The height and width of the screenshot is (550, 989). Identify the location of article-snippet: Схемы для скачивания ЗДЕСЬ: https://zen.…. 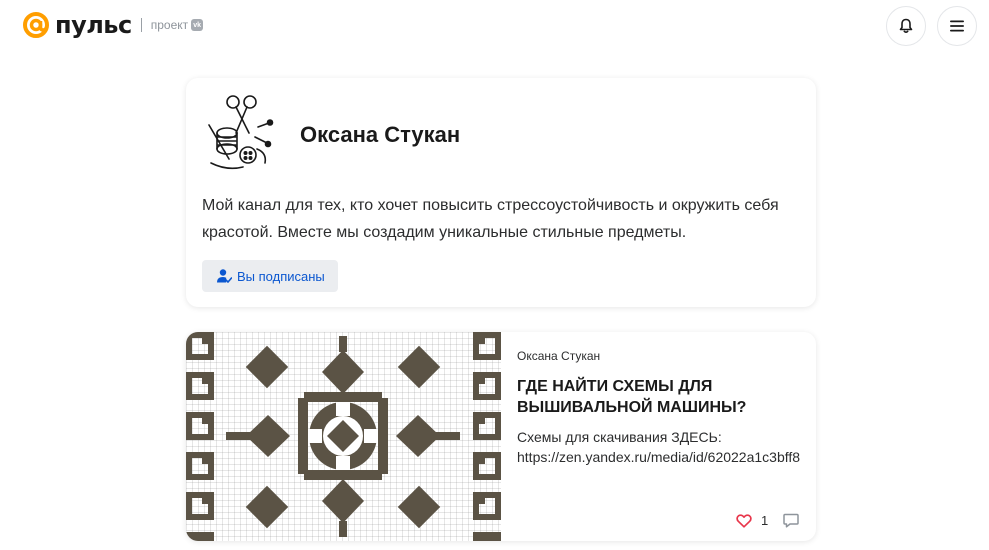
(666, 447).